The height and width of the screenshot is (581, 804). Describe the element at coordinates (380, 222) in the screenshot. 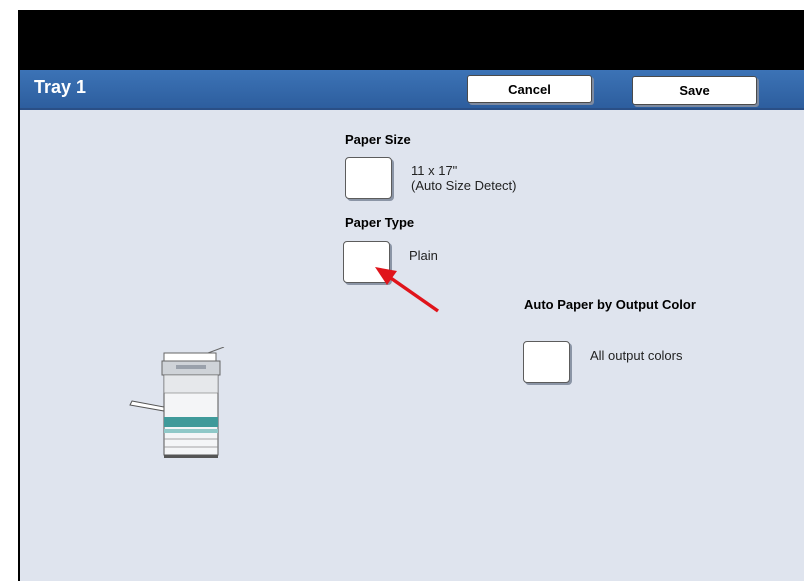

I see `paper-type-label: Paper Type` at that location.